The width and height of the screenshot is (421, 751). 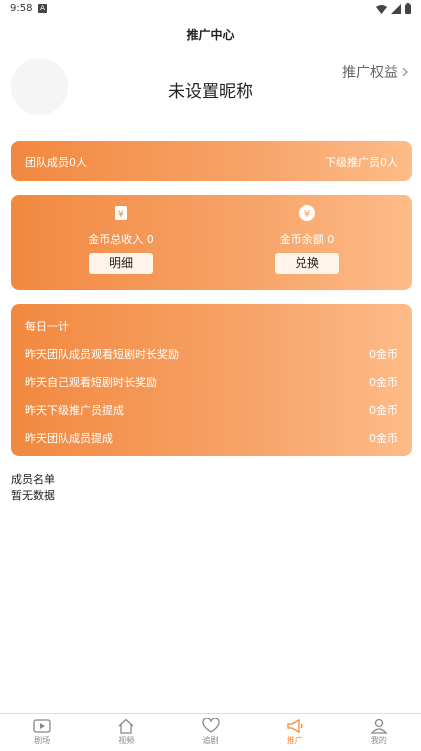 I want to click on tab-label: 我的, so click(x=378, y=740).